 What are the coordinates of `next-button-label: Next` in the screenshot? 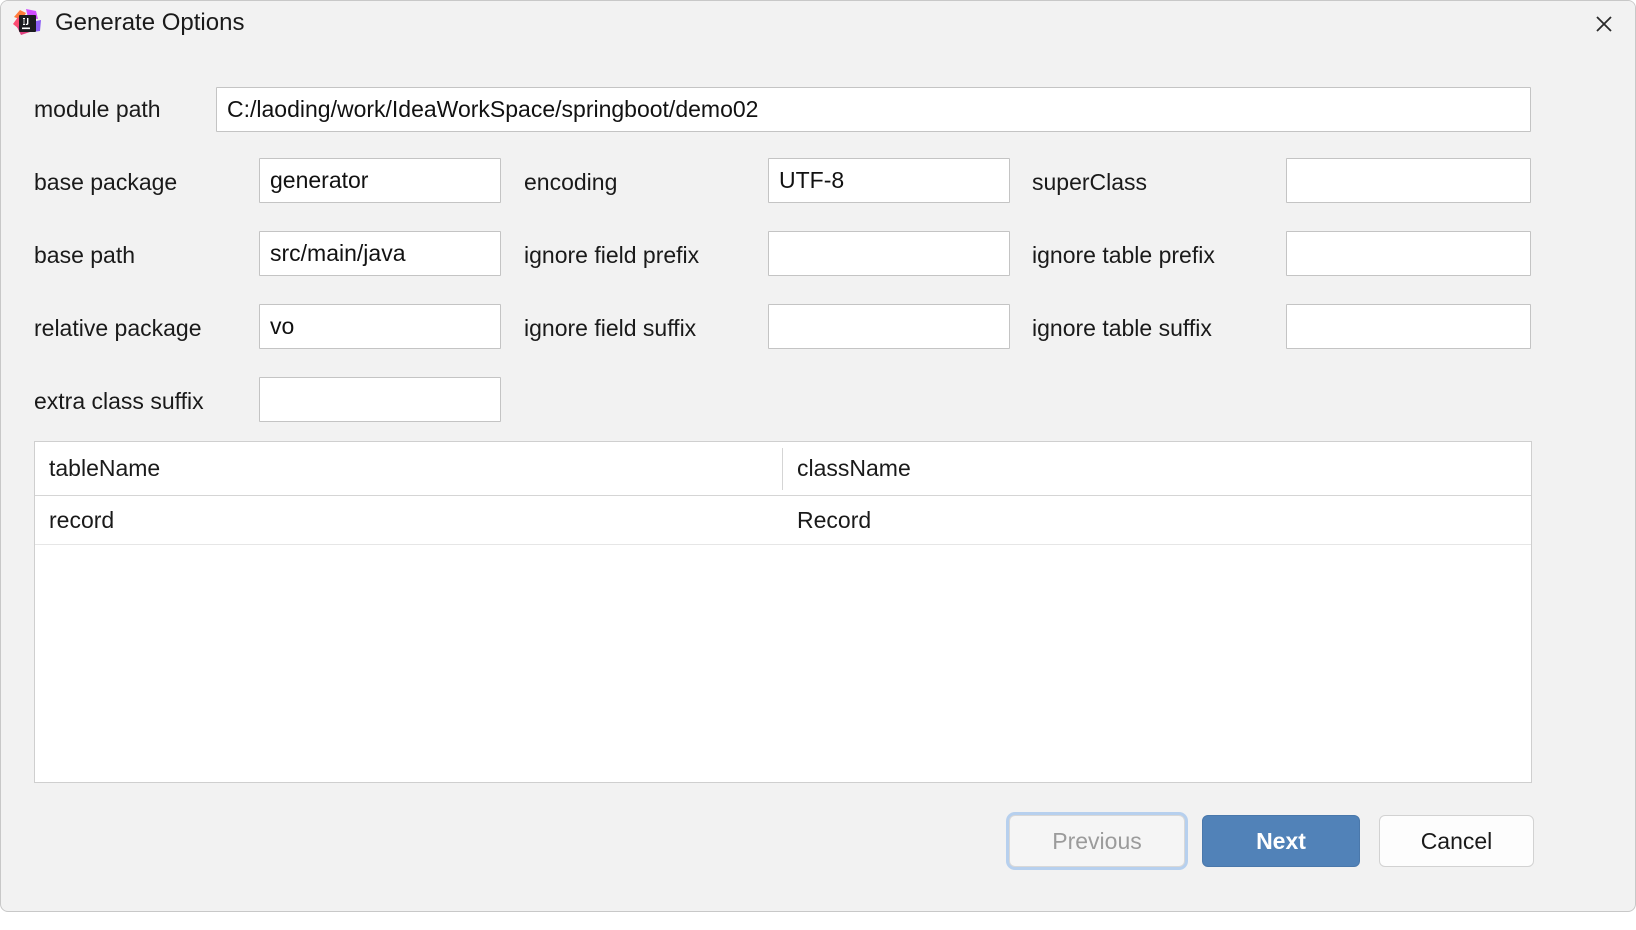 It's located at (1281, 840).